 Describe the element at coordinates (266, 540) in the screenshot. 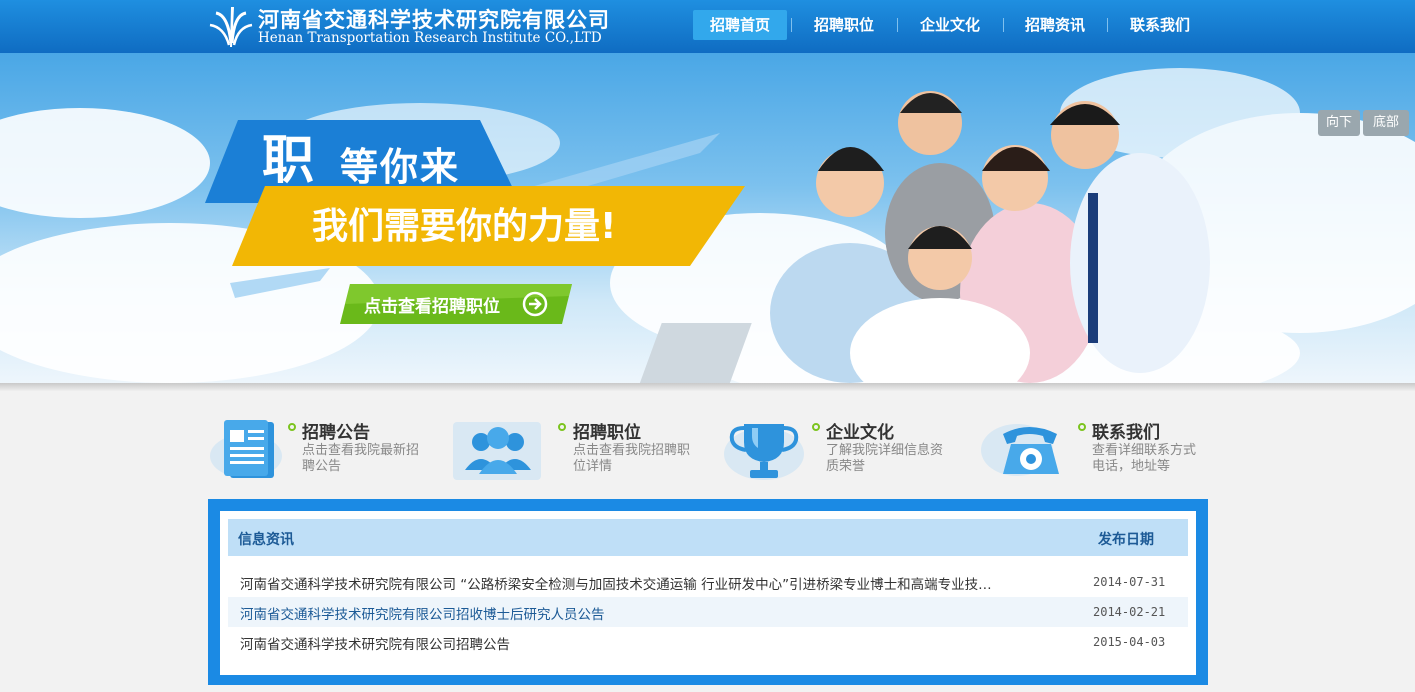

I see `news-column-title: 信息资讯` at that location.